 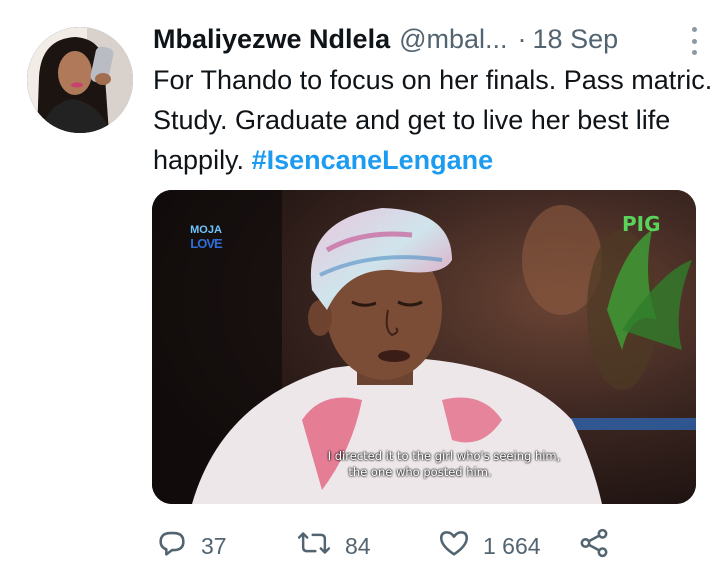 I want to click on reply-count: 37, so click(x=214, y=545).